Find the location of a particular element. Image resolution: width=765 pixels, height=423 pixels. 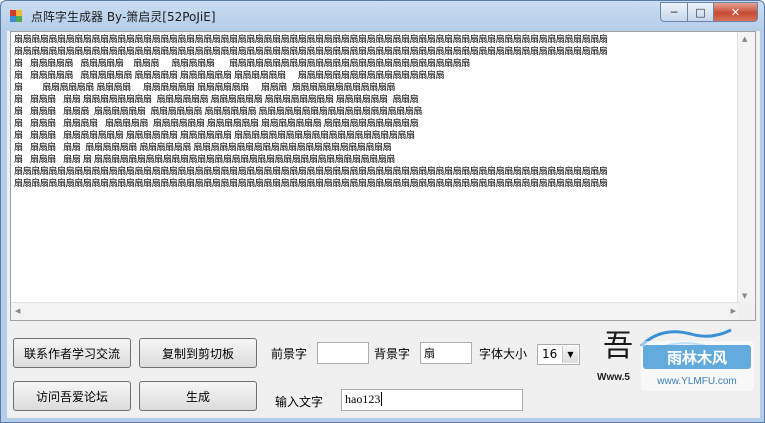

input-text-field: hao123 is located at coordinates (432, 400).